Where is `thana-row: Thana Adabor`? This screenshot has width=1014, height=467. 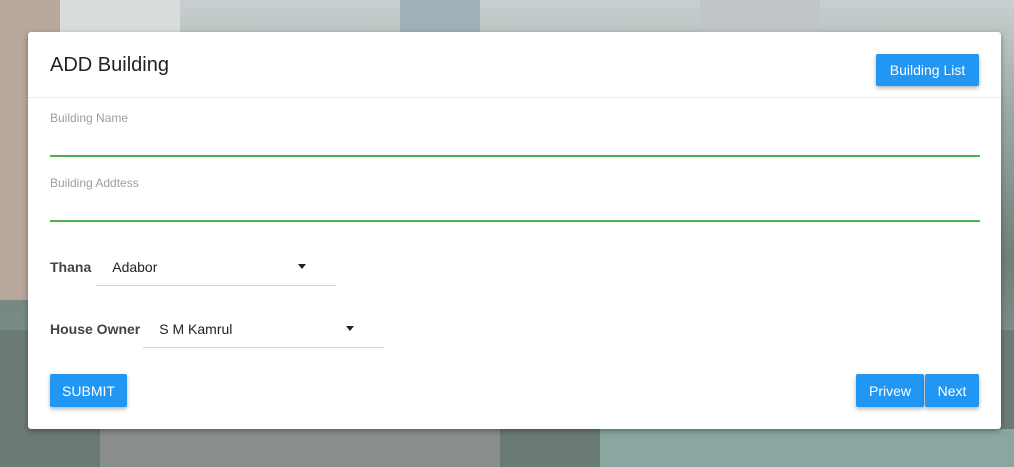 thana-row: Thana Adabor is located at coordinates (193, 267).